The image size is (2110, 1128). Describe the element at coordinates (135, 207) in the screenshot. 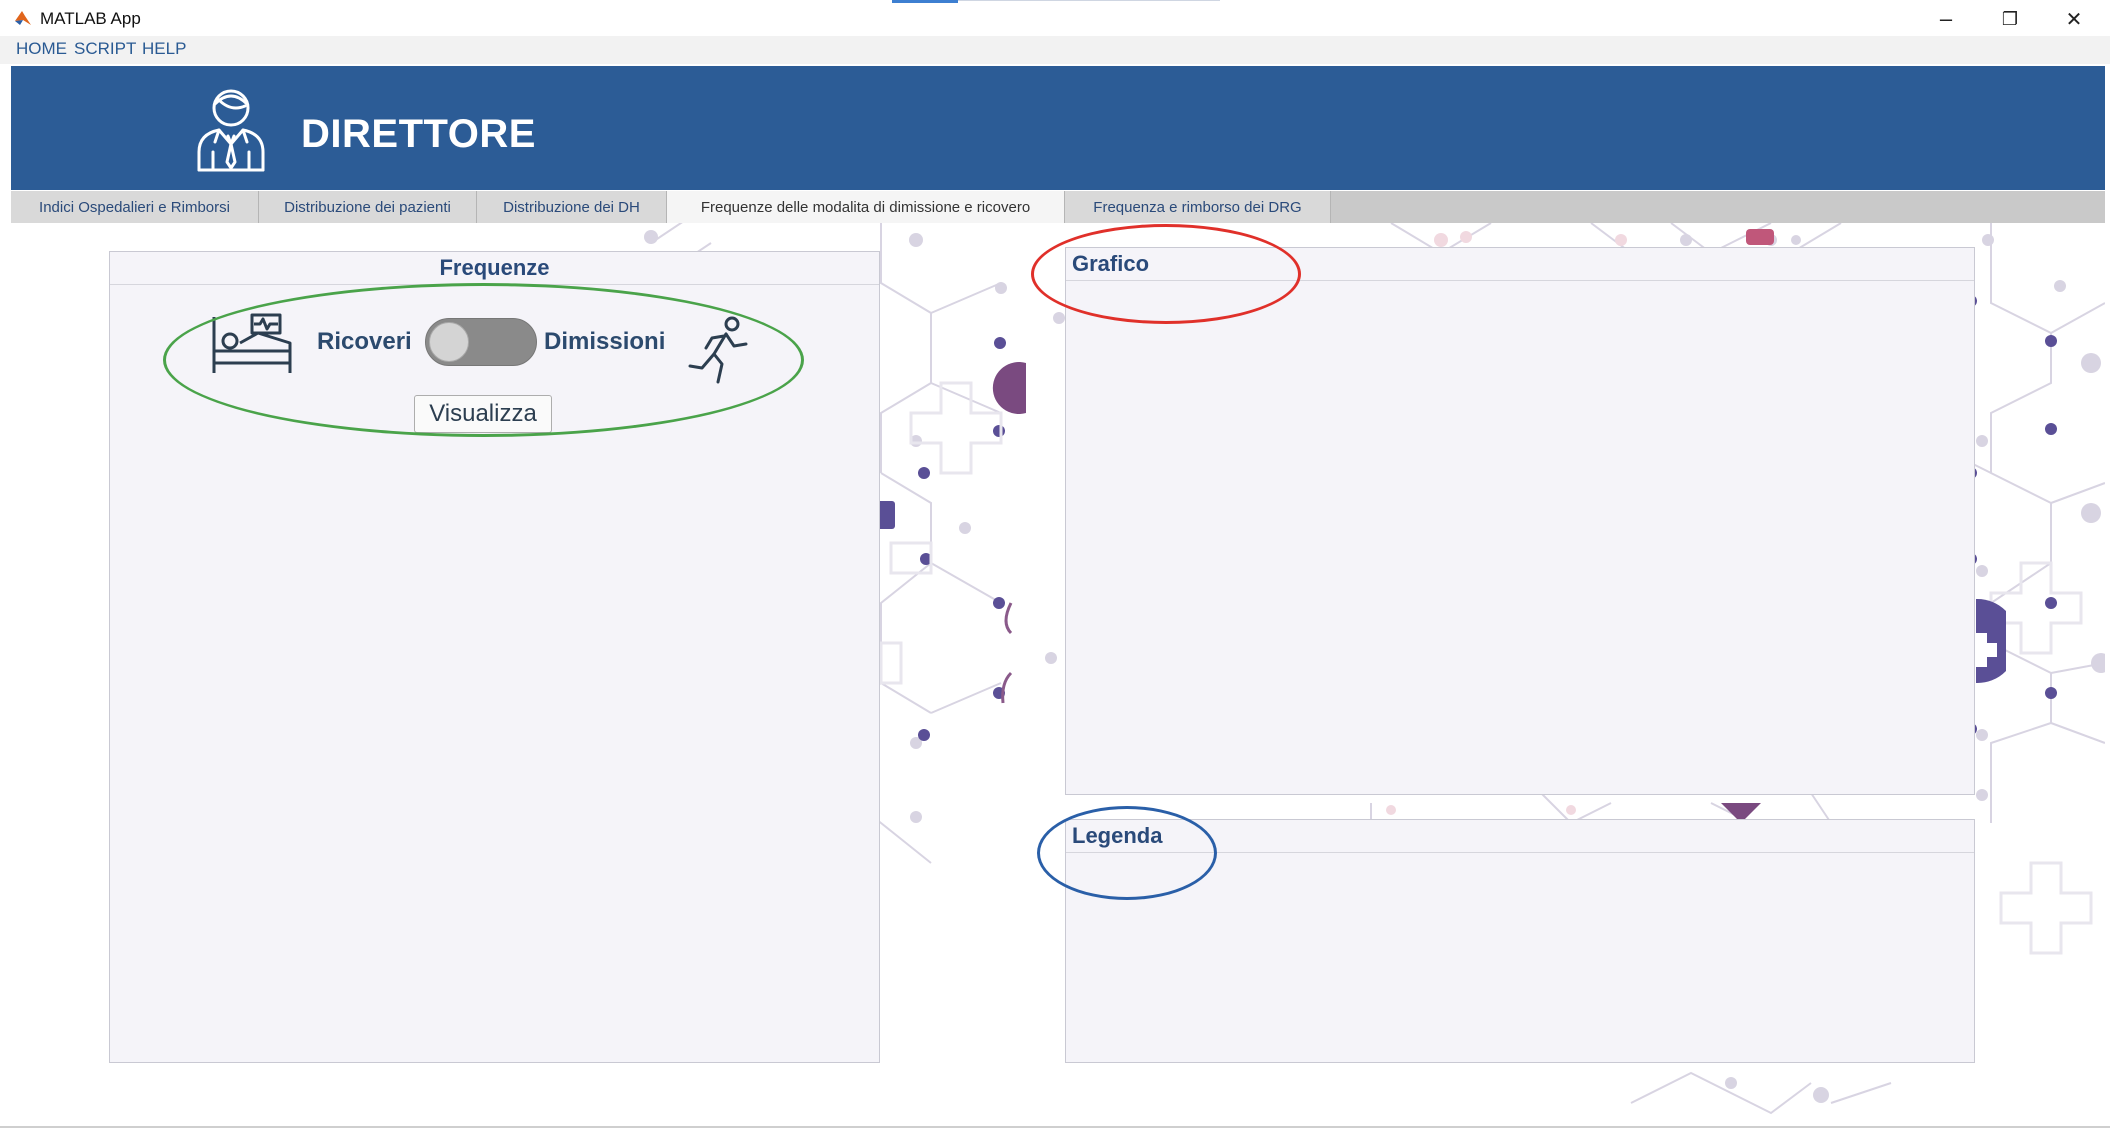

I see `tab-indici-ospedalieri: Indici Ospedalieri e Rimborsi` at that location.